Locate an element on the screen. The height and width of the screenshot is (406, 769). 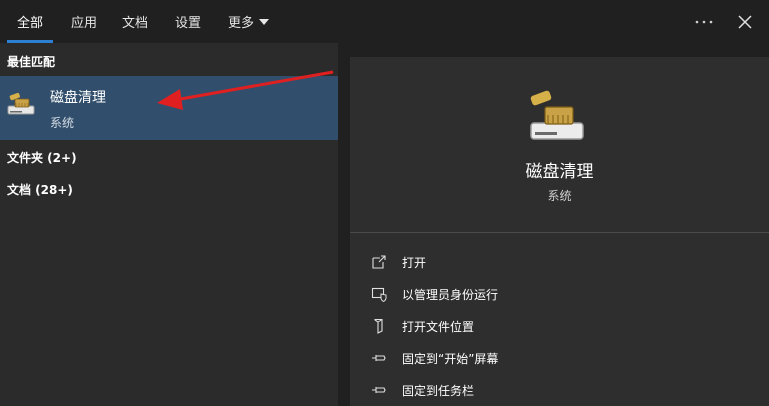
group-documents: 文档 (28+) is located at coordinates (40, 189).